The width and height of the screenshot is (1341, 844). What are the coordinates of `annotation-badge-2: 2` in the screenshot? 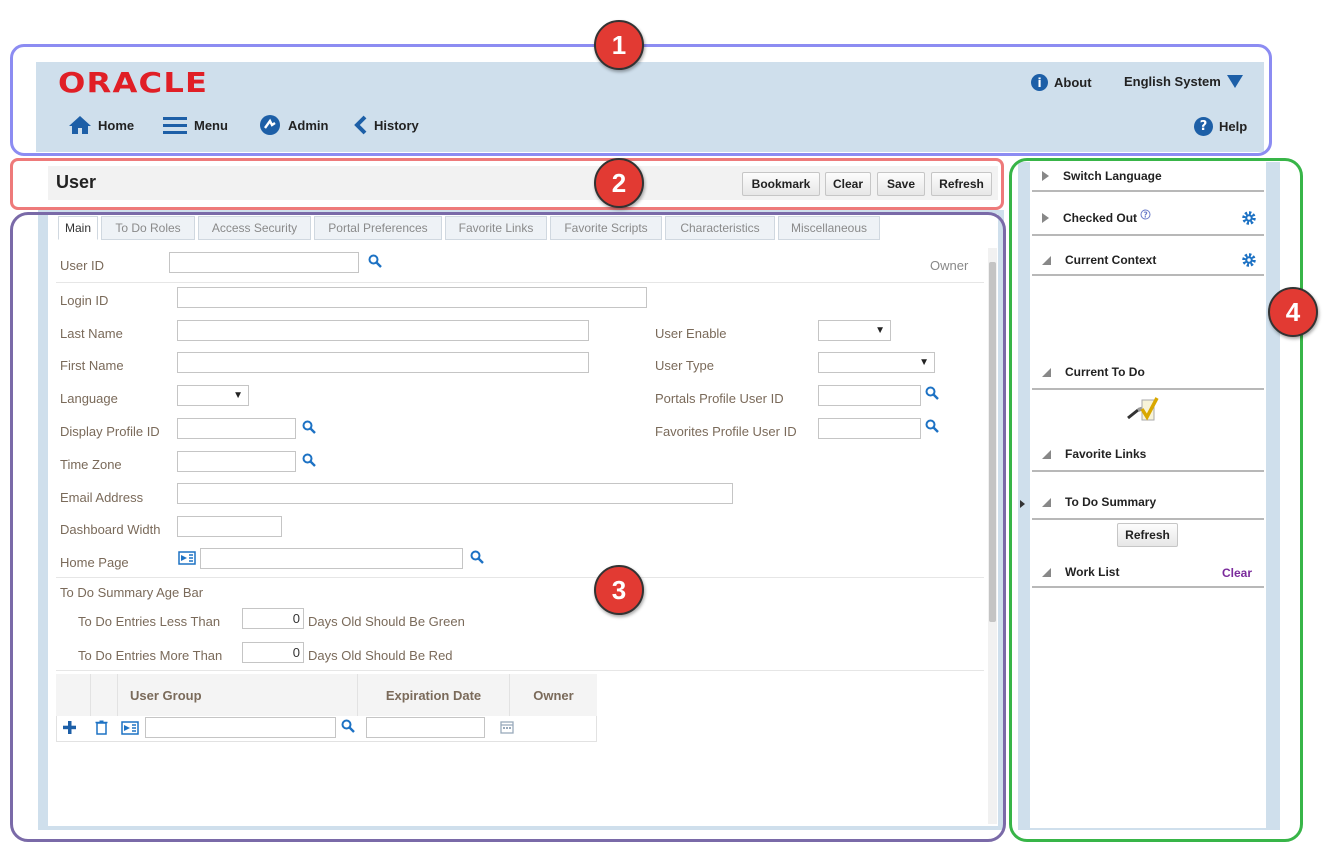 It's located at (619, 183).